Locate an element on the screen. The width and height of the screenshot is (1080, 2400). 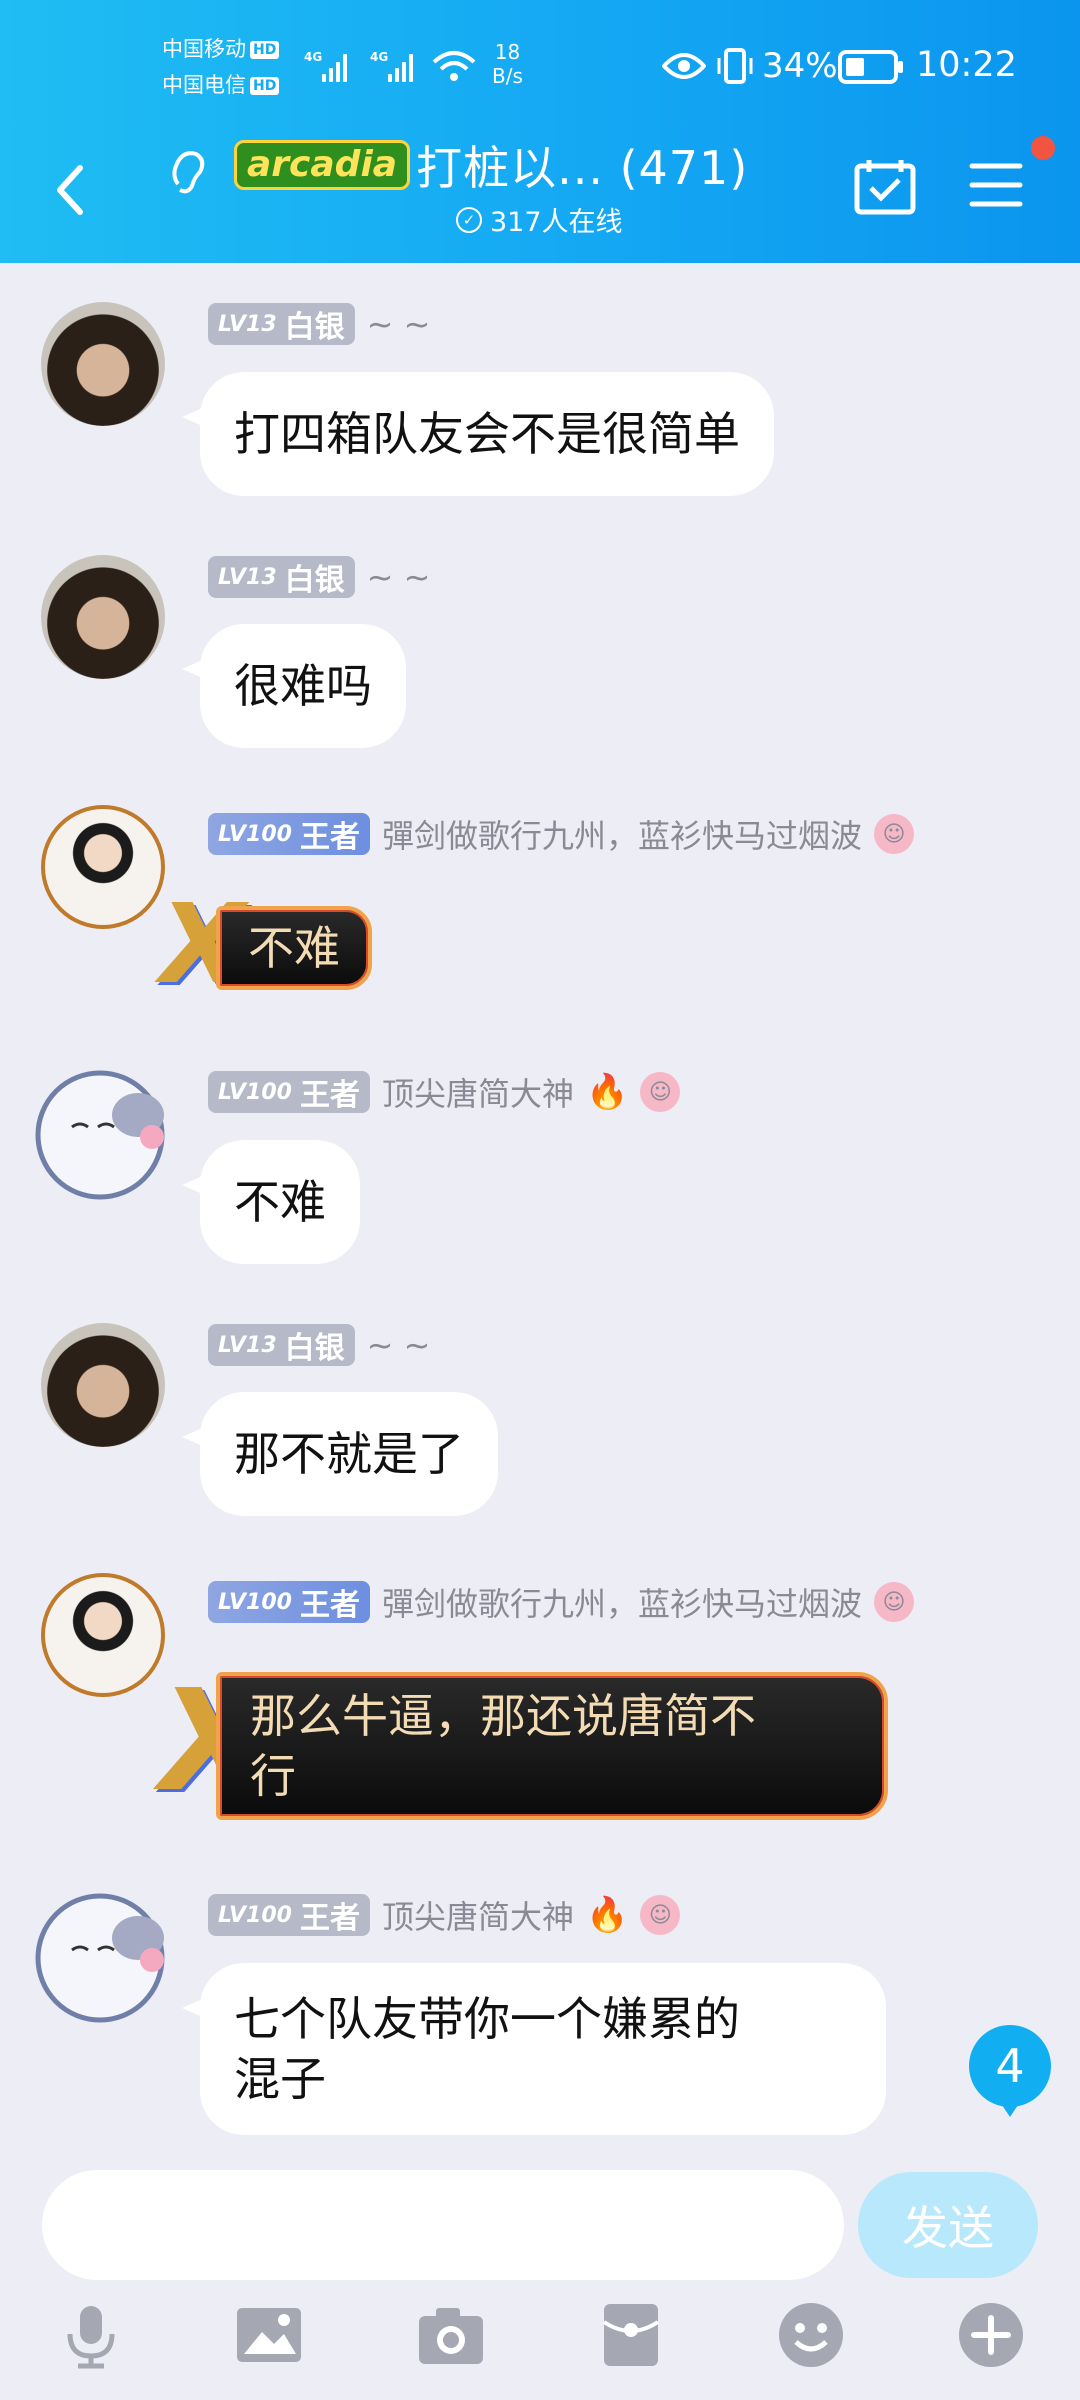
message-bubble: 很难吗 is located at coordinates (303, 686).